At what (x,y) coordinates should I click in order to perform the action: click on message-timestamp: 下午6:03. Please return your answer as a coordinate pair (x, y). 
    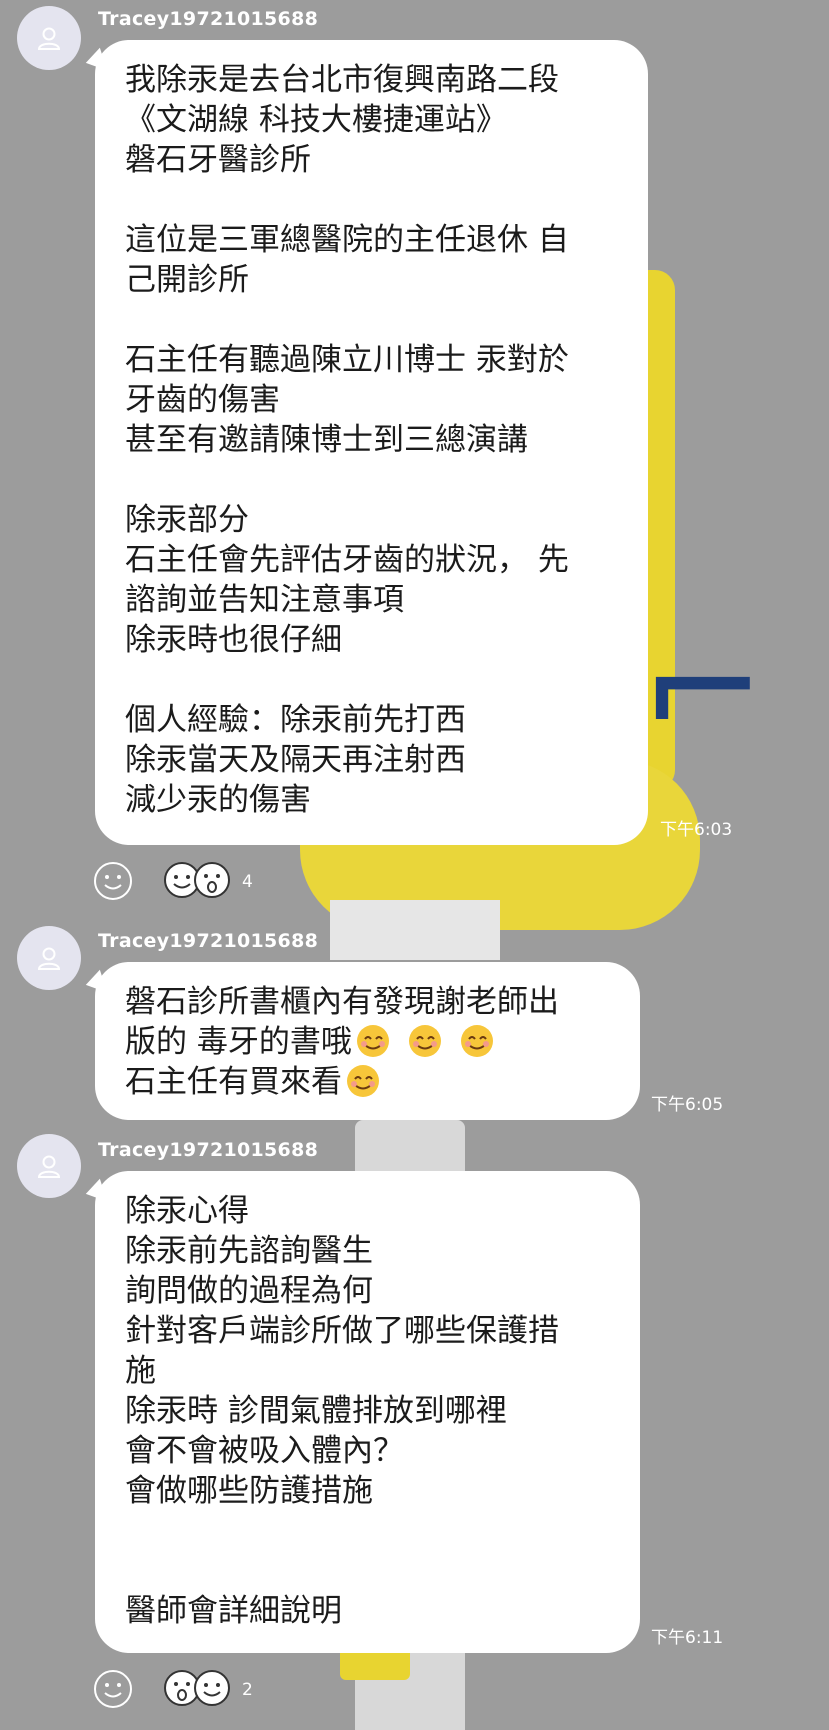
    Looking at the image, I should click on (696, 830).